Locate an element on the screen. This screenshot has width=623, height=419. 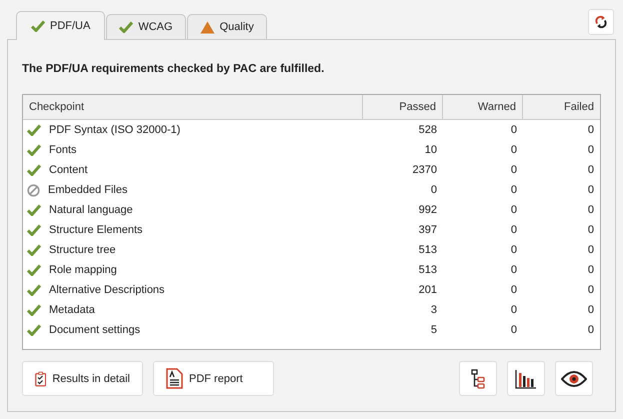
table-cell: 992 is located at coordinates (427, 210).